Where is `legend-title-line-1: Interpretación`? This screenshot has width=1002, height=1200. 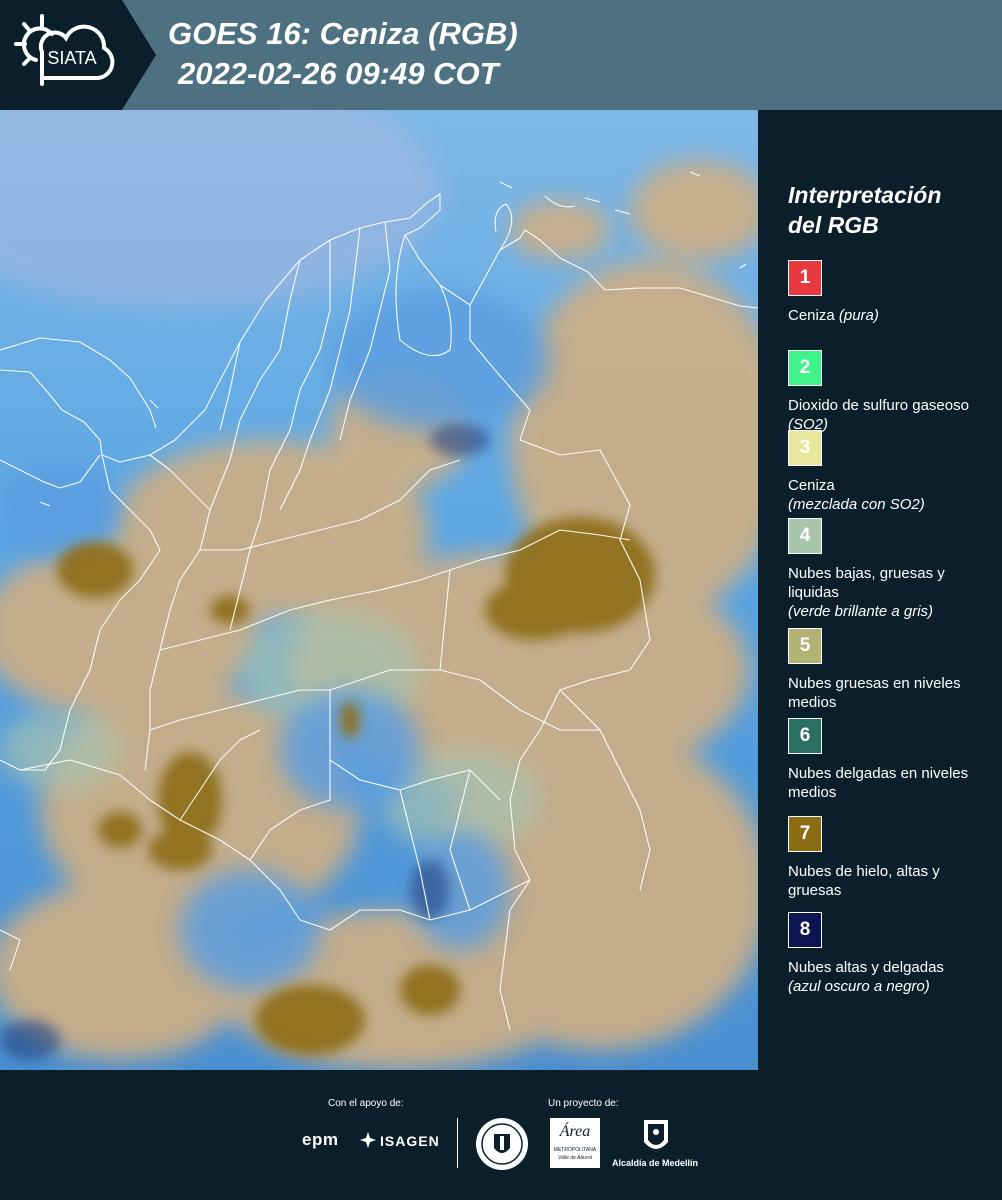
legend-title-line-1: Interpretación is located at coordinates (865, 195).